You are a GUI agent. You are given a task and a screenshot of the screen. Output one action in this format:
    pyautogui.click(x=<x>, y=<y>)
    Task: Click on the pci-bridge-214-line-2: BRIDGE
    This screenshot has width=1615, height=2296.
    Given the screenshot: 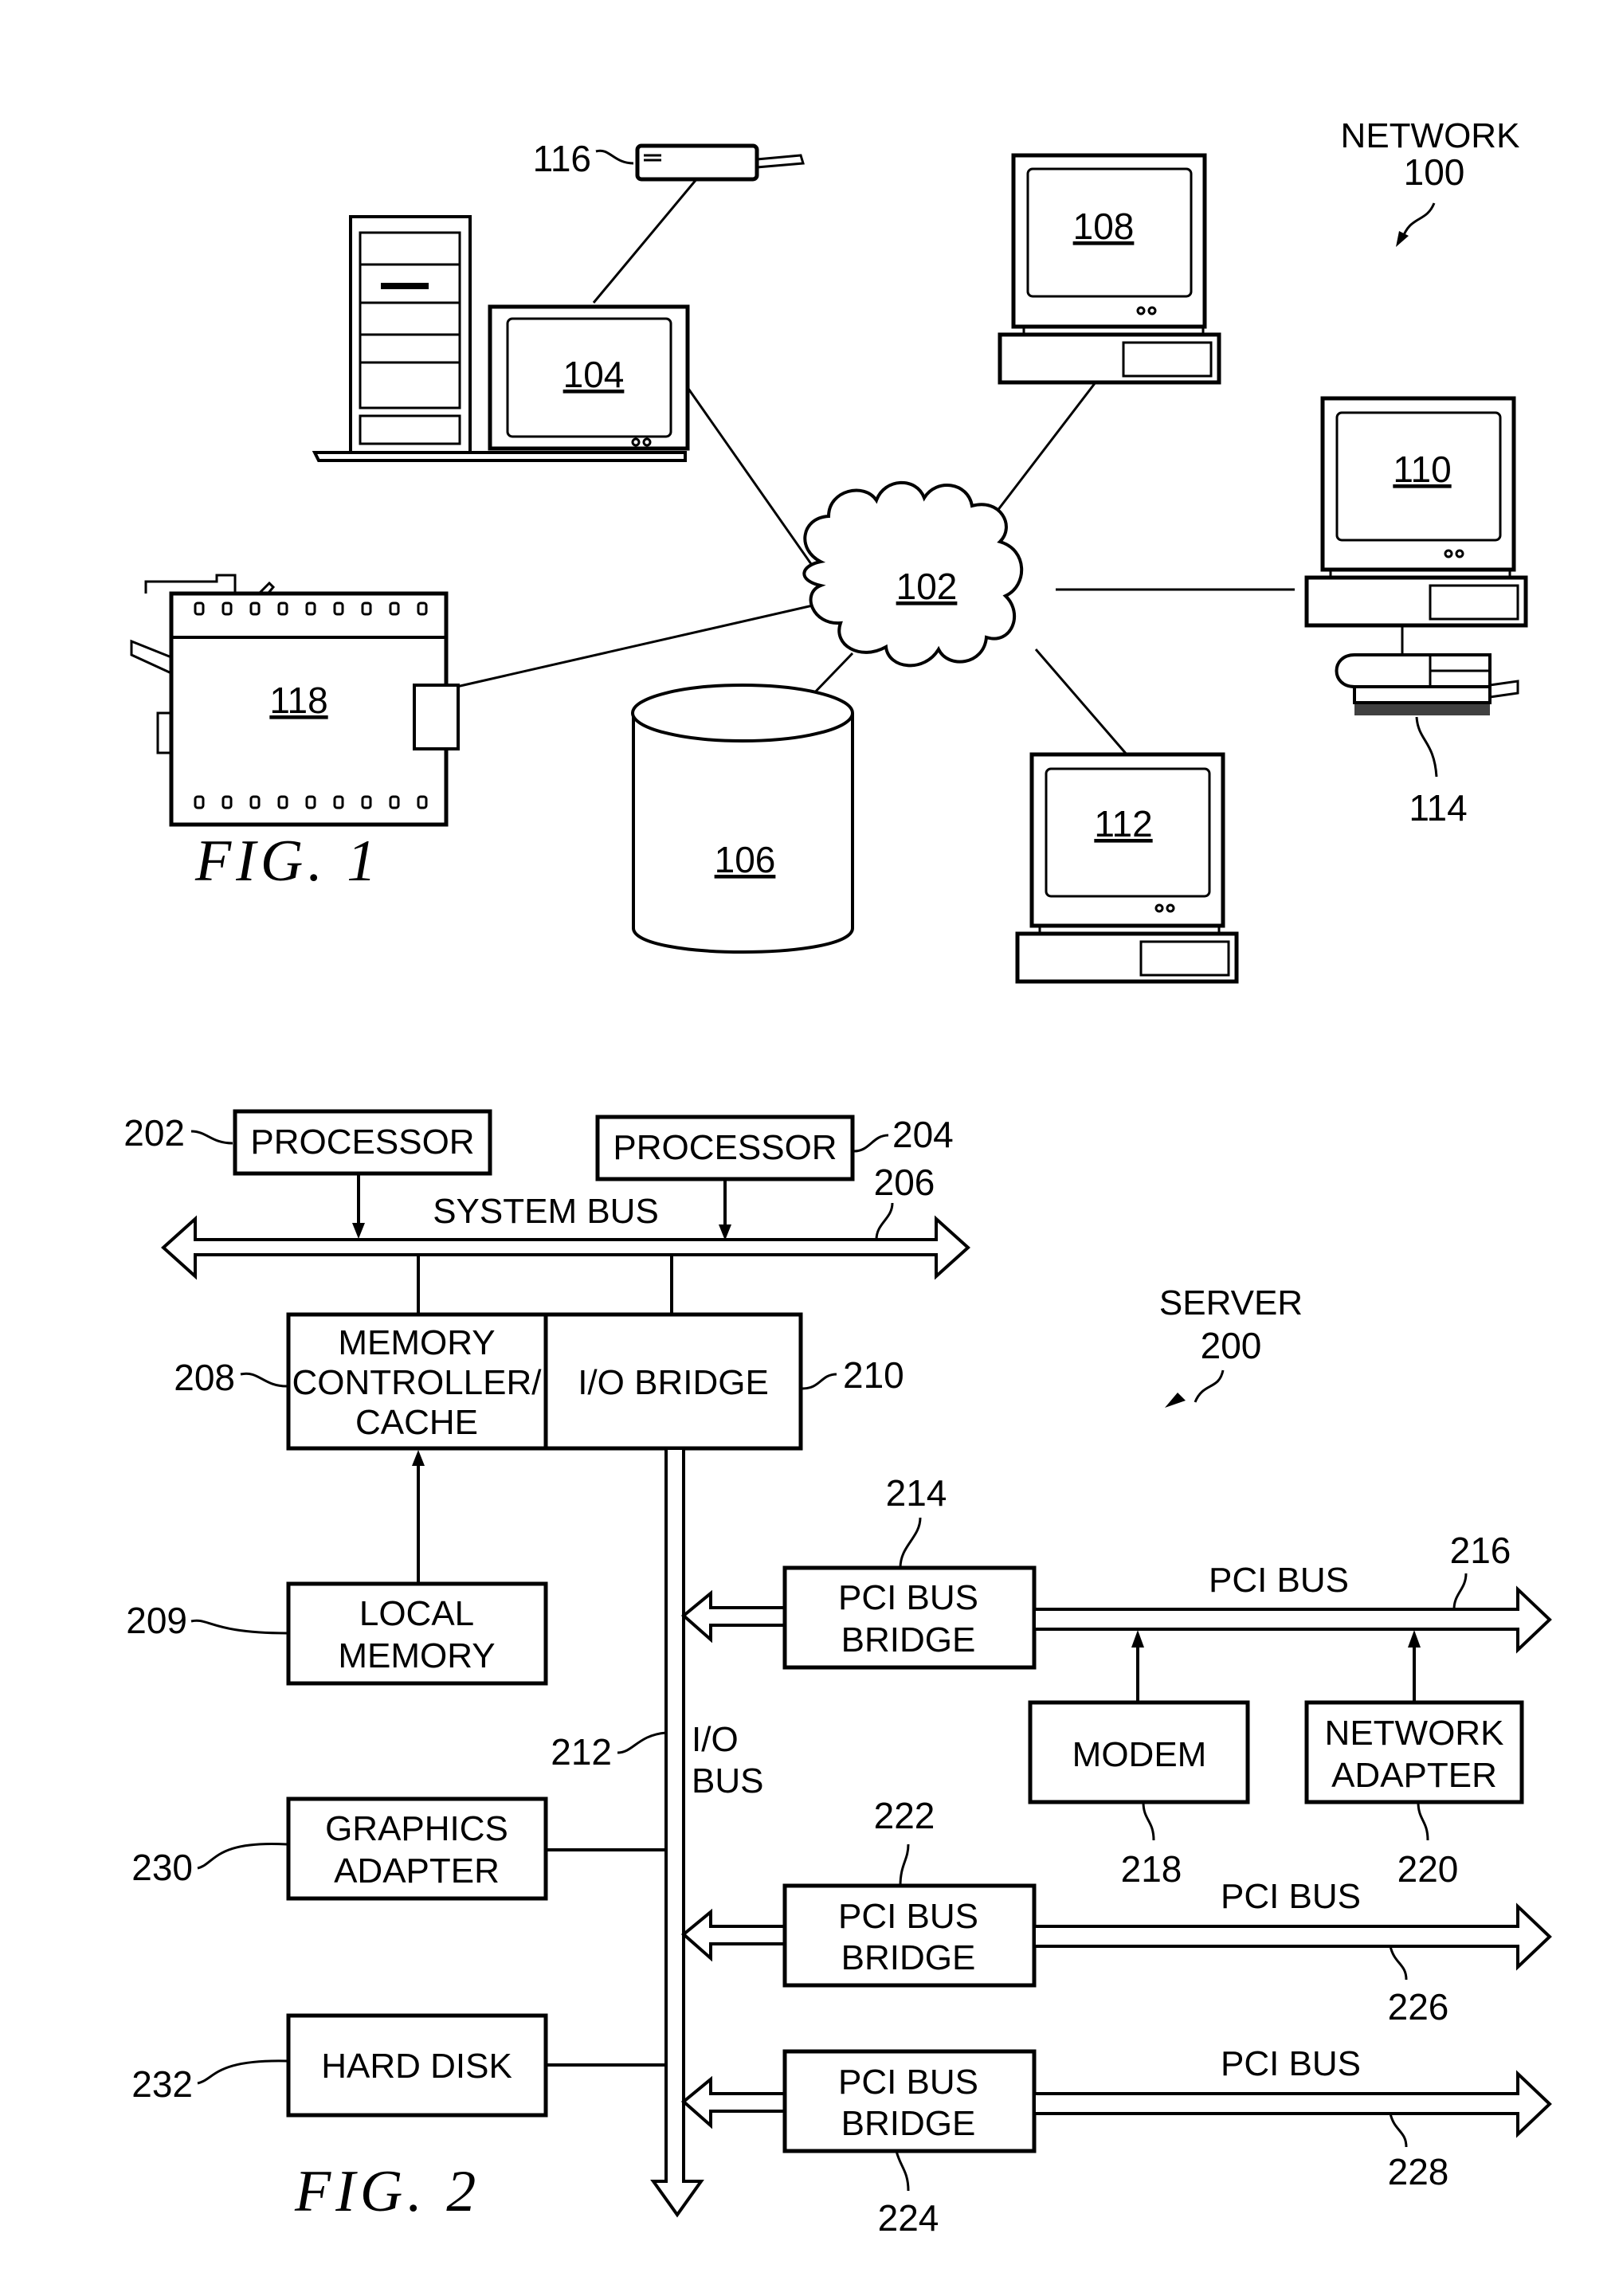 What is the action you would take?
    pyautogui.click(x=908, y=1640)
    